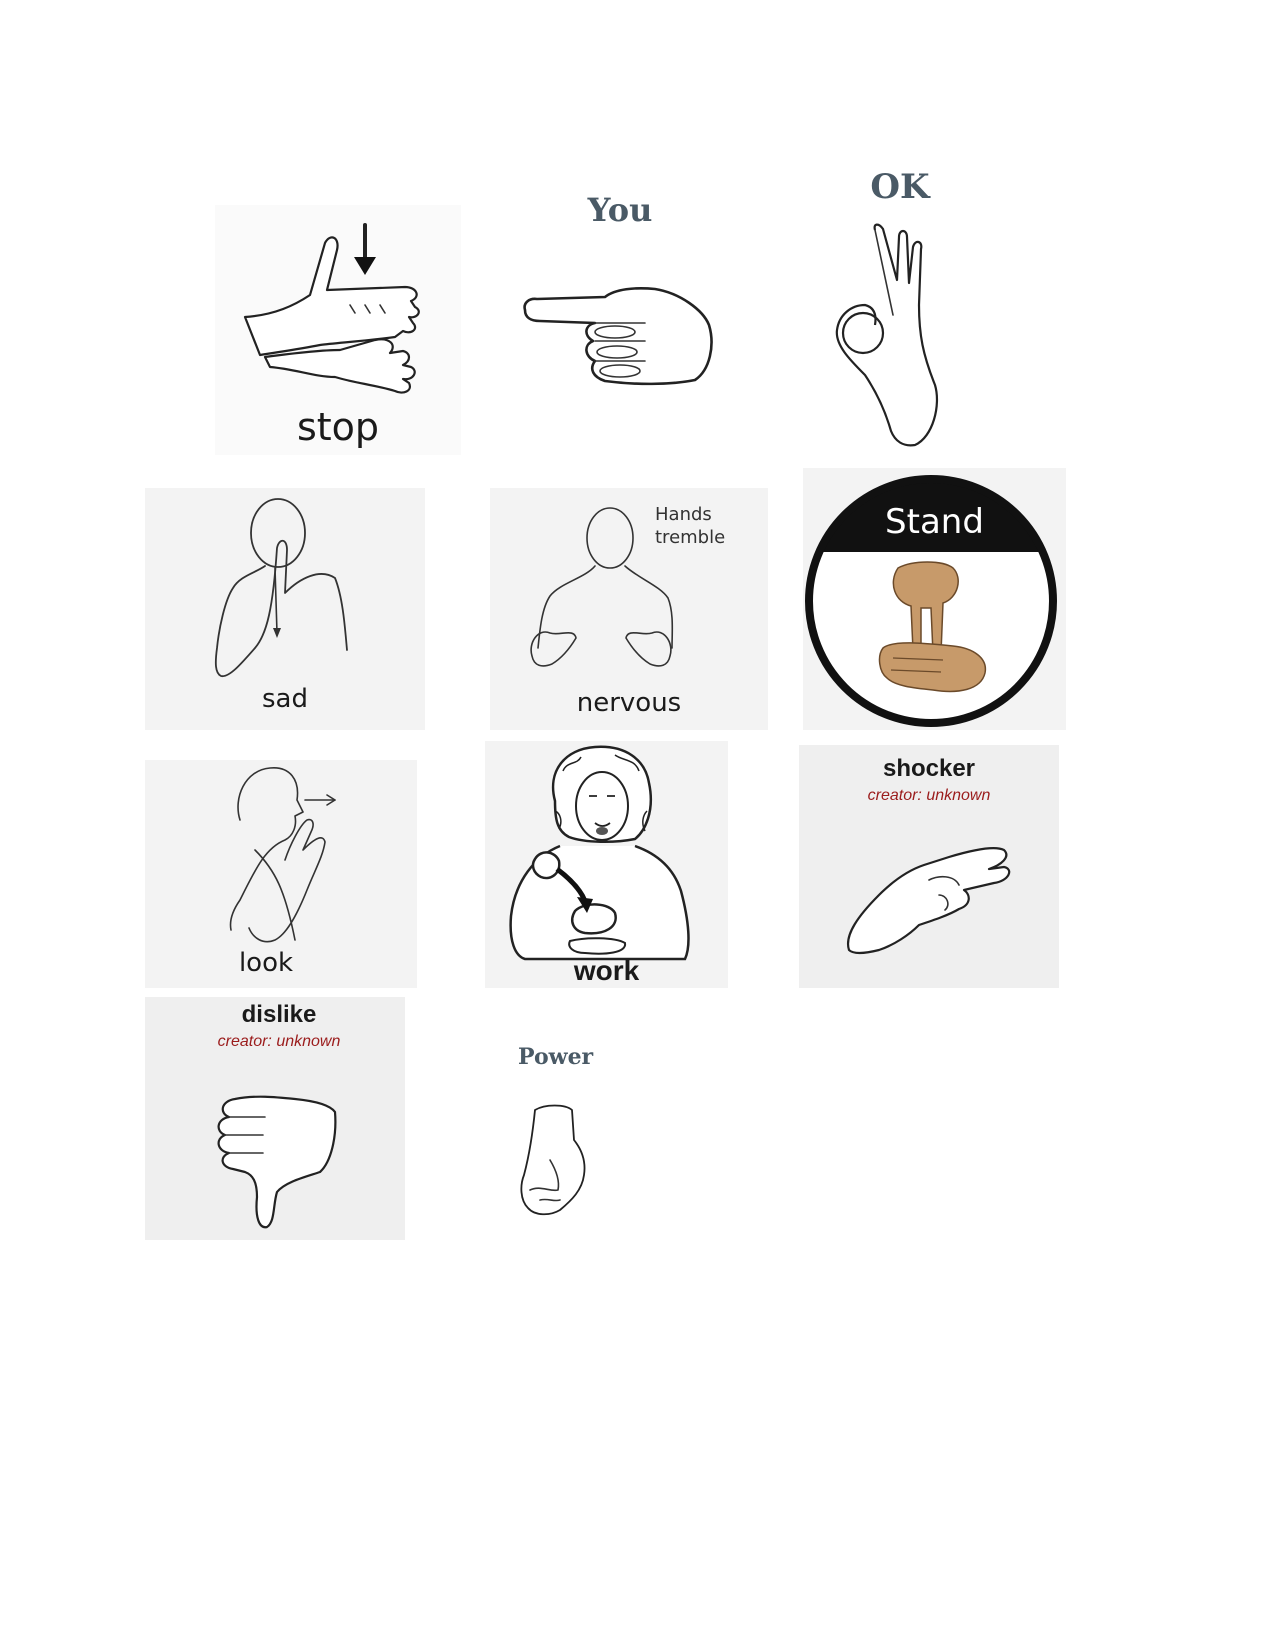 Image resolution: width=1275 pixels, height=1650 pixels. What do you see at coordinates (285, 699) in the screenshot?
I see `sign-label-sad: sad` at bounding box center [285, 699].